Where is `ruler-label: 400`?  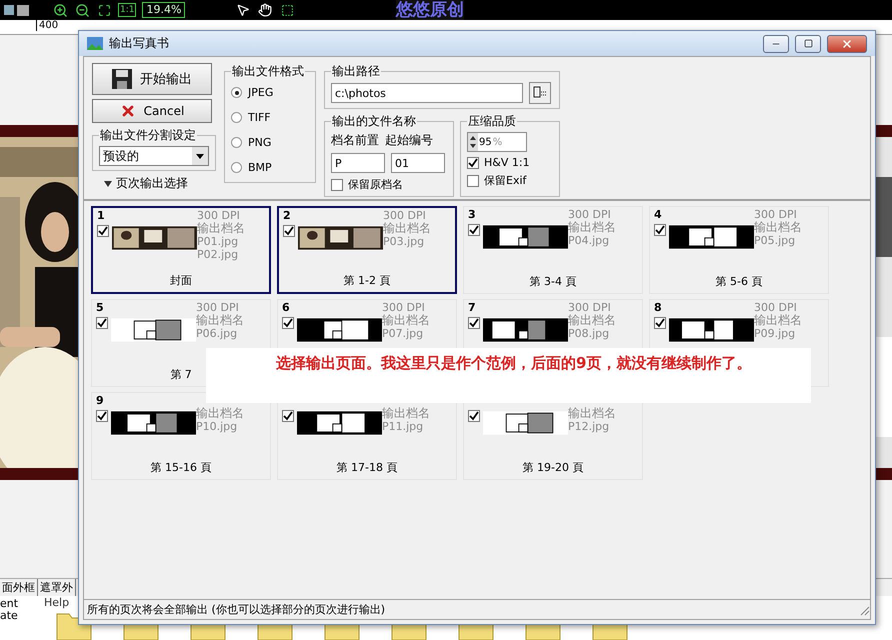
ruler-label: 400 is located at coordinates (47, 25).